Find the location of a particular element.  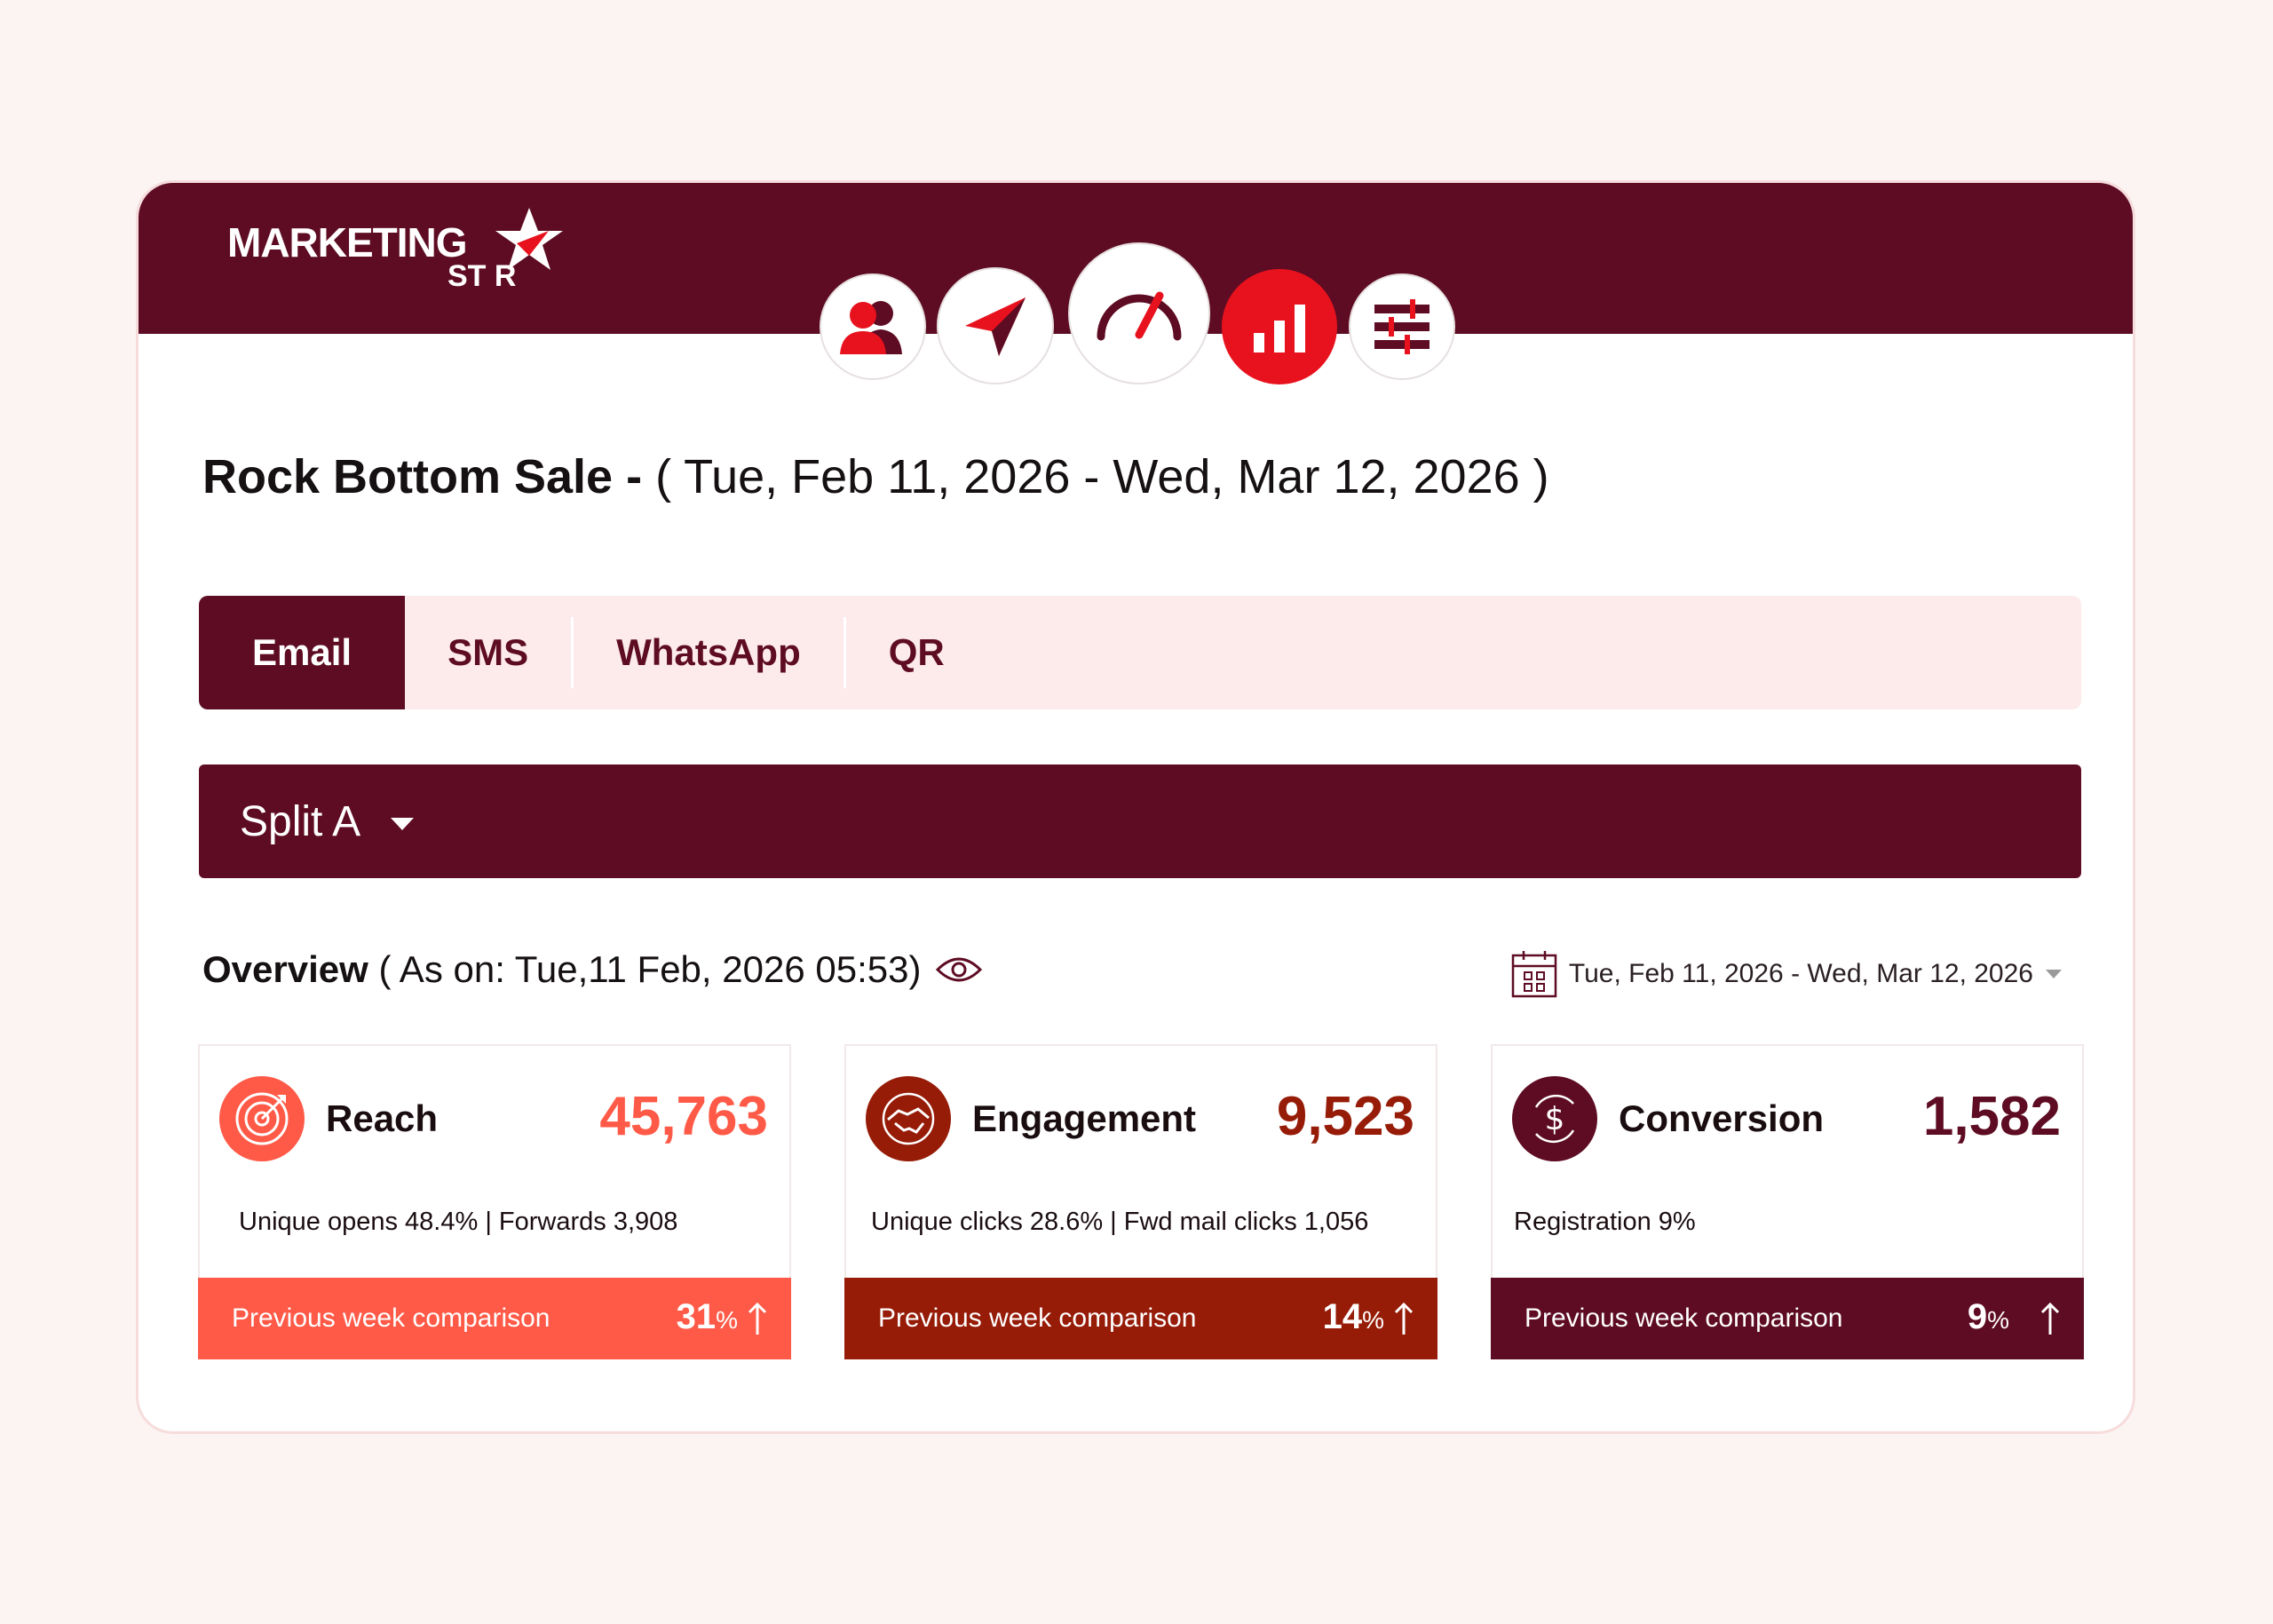

overview-label: Overview is located at coordinates (285, 969).